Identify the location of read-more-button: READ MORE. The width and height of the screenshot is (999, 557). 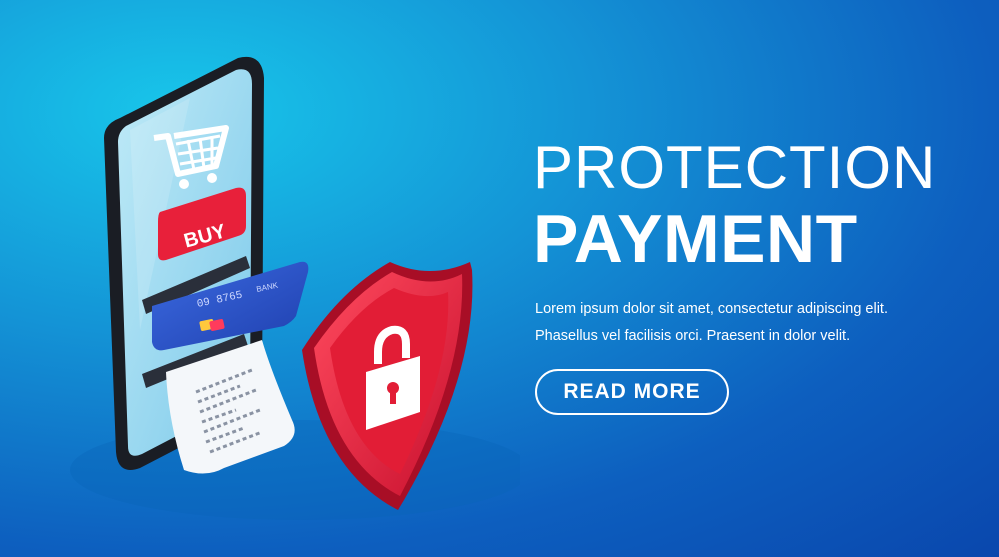
(632, 392).